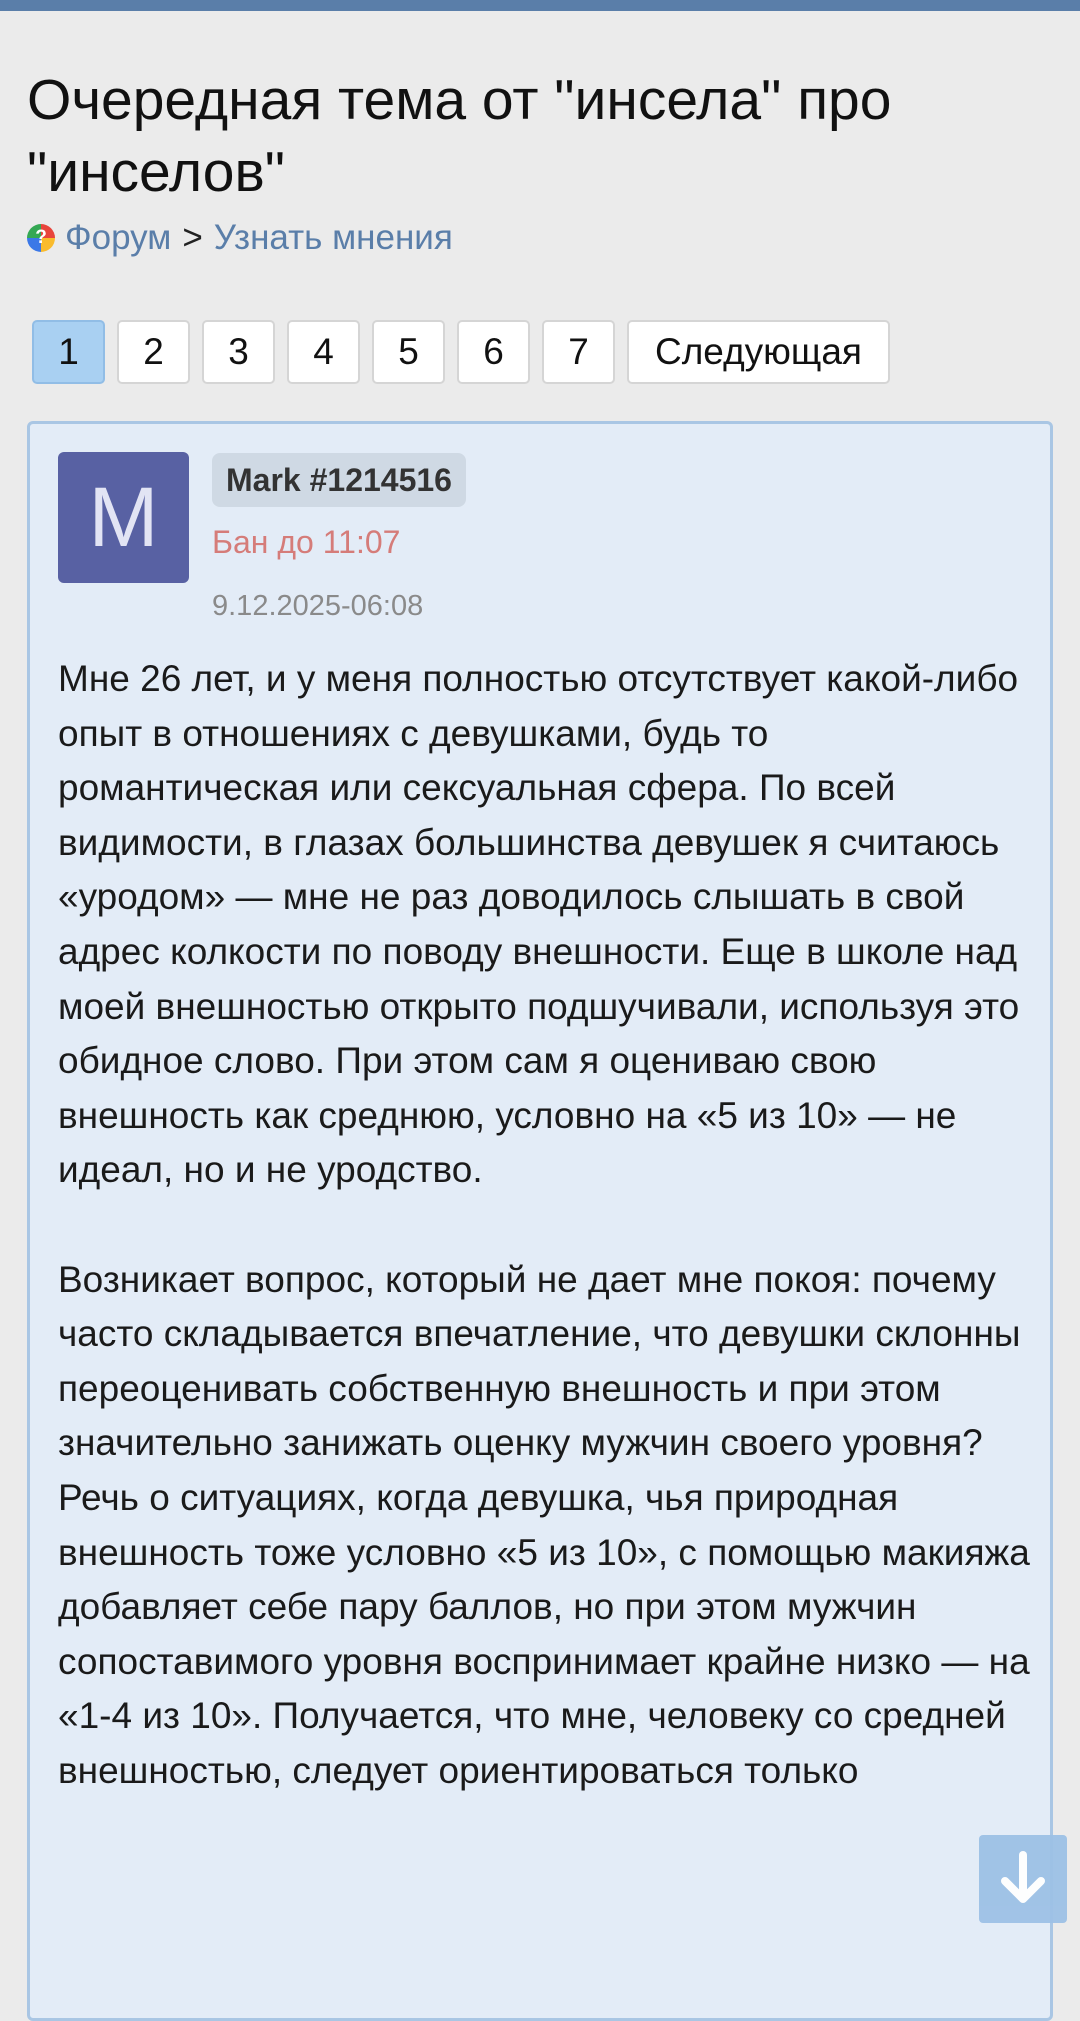 The width and height of the screenshot is (1080, 2021). Describe the element at coordinates (408, 352) in the screenshot. I see `page-button-5: 5` at that location.